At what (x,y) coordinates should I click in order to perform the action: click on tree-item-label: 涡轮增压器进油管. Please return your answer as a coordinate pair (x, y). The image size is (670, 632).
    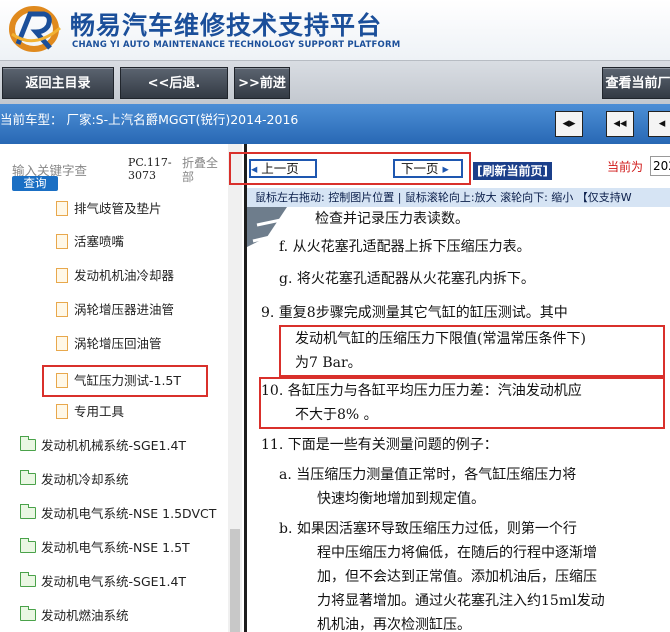
    Looking at the image, I should click on (124, 309).